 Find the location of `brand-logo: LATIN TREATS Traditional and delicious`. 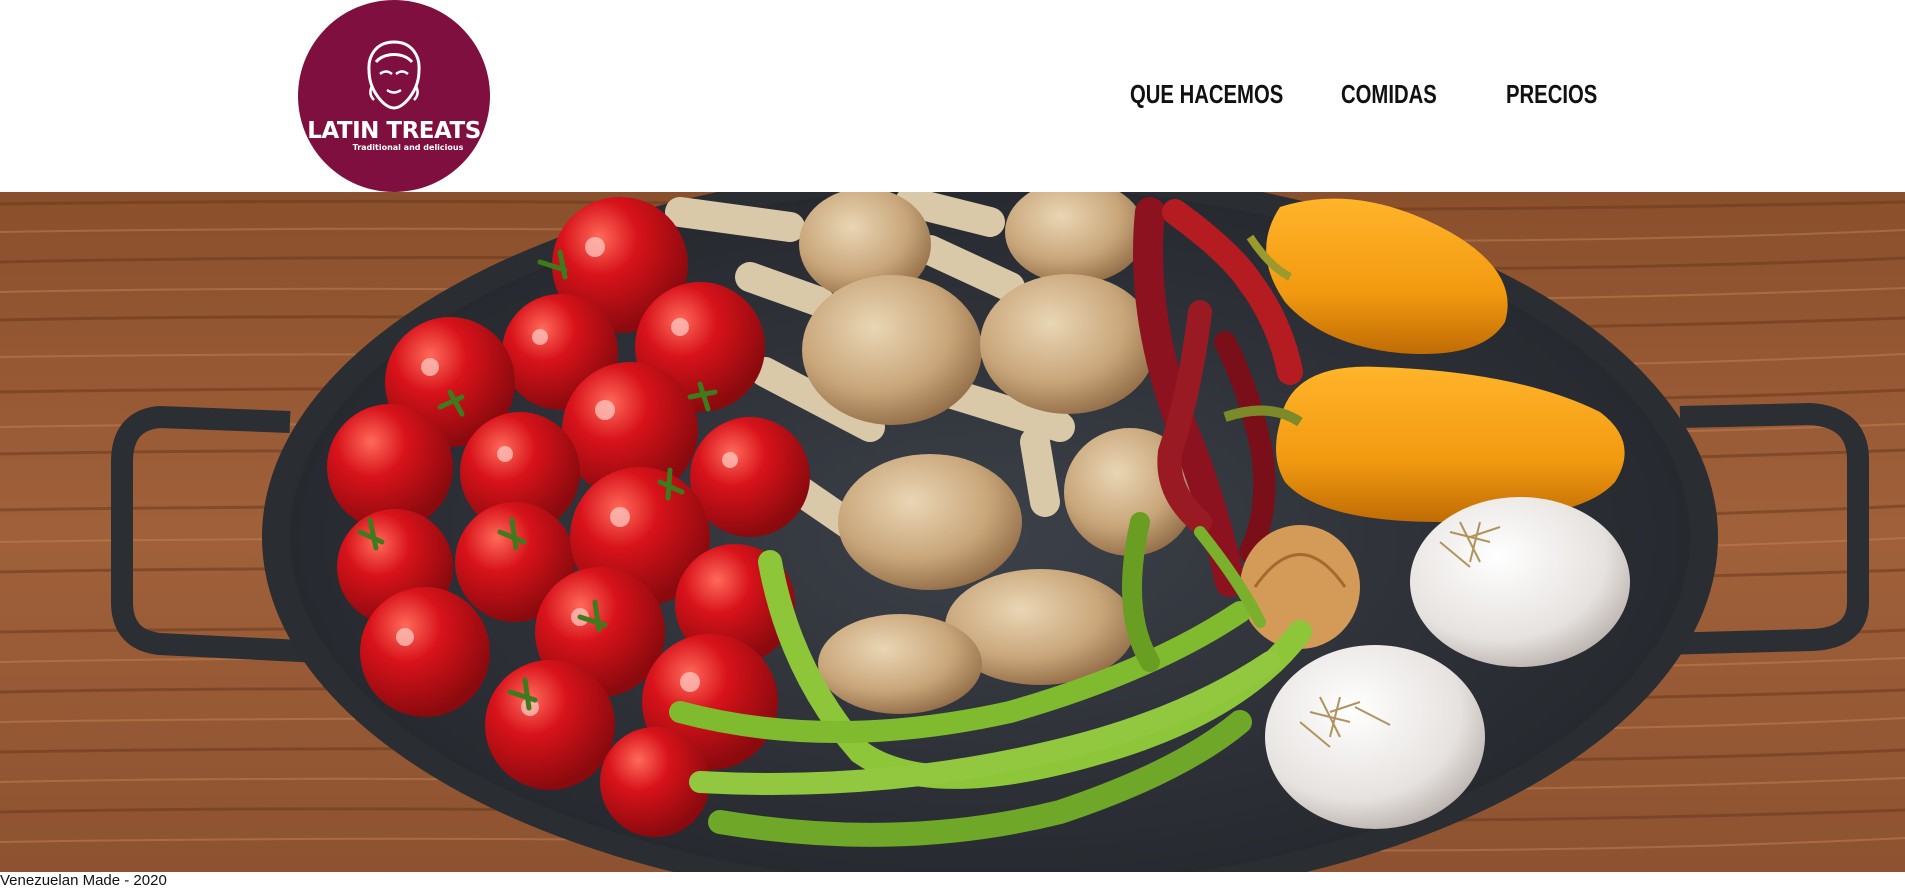

brand-logo: LATIN TREATS Traditional and delicious is located at coordinates (394, 96).